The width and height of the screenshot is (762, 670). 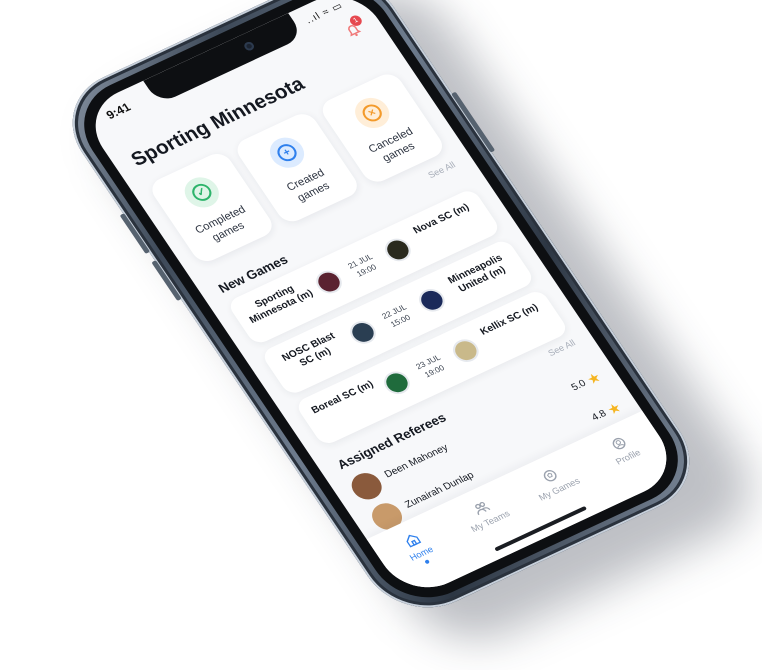 I want to click on referee-rating: 4.8, so click(x=599, y=416).